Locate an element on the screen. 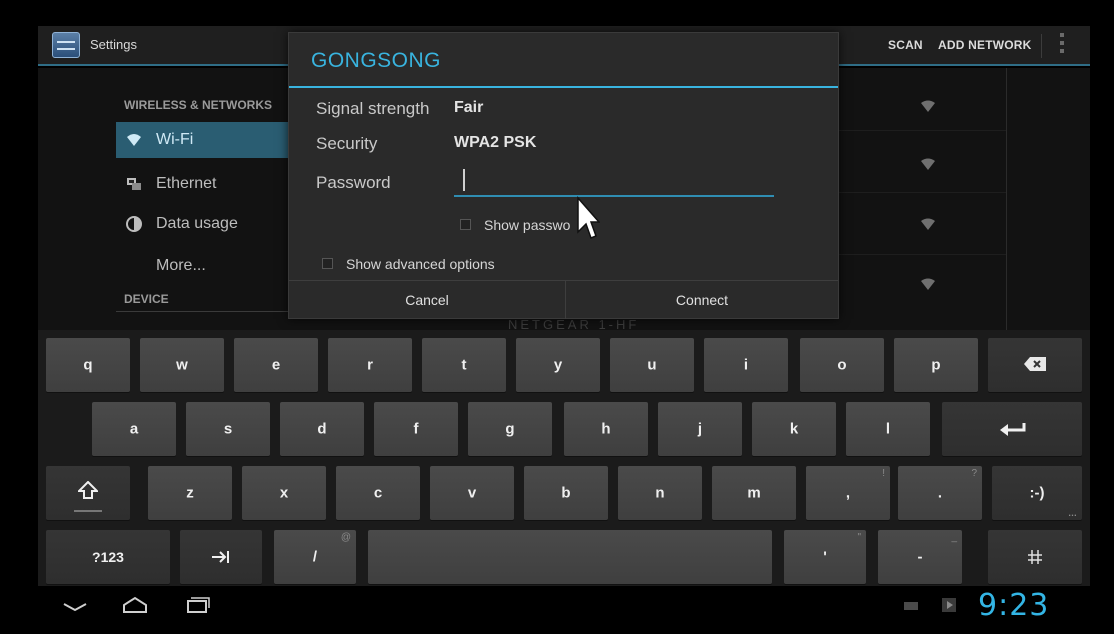 The image size is (1114, 634). key-g: g is located at coordinates (510, 429).